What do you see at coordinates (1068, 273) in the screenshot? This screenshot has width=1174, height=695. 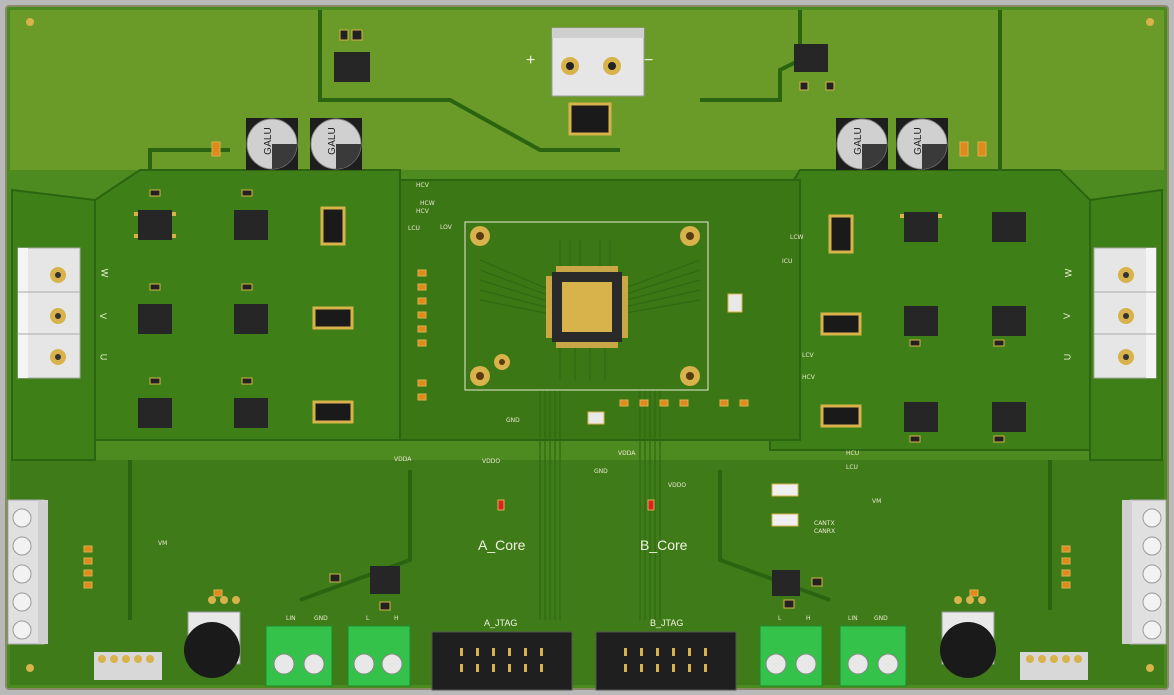 I see `right-phase-w: W` at bounding box center [1068, 273].